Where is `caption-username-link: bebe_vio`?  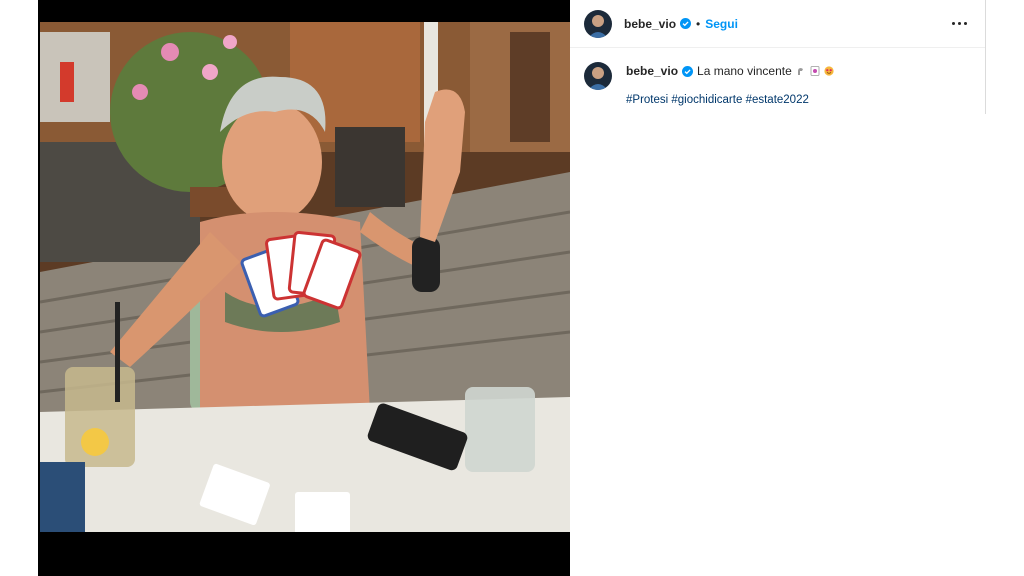
caption-username-link: bebe_vio is located at coordinates (652, 71).